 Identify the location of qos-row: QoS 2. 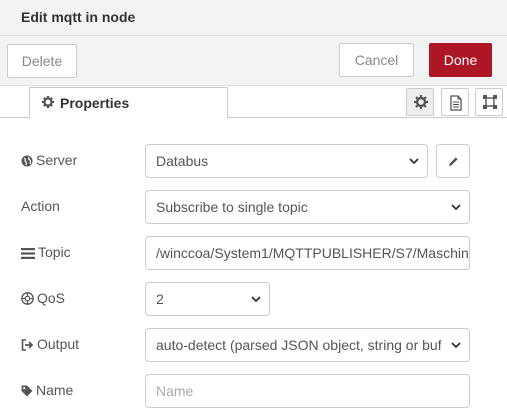
(253, 299).